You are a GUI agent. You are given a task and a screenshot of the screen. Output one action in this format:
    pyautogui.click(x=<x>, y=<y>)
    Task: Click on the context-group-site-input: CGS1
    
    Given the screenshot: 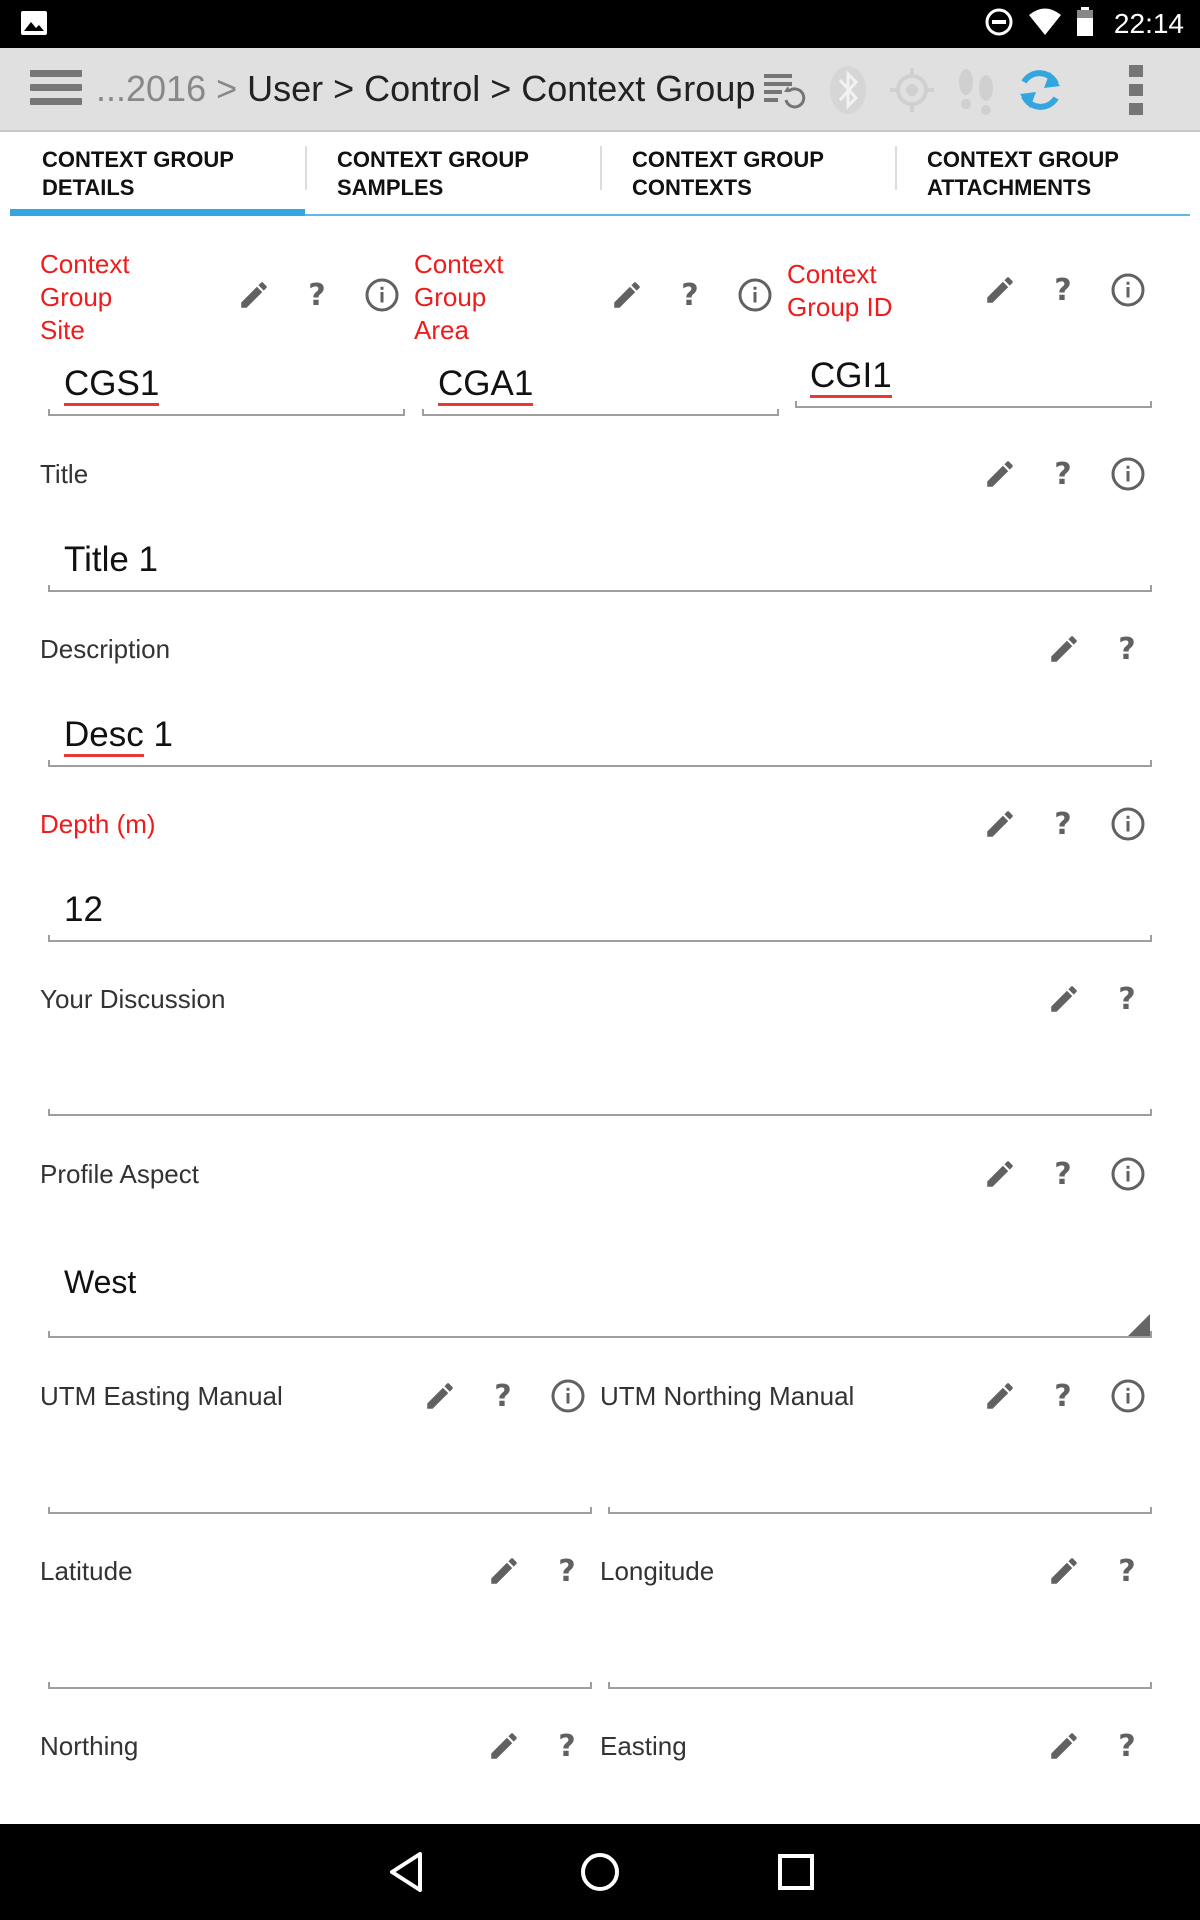 What is the action you would take?
    pyautogui.click(x=112, y=385)
    